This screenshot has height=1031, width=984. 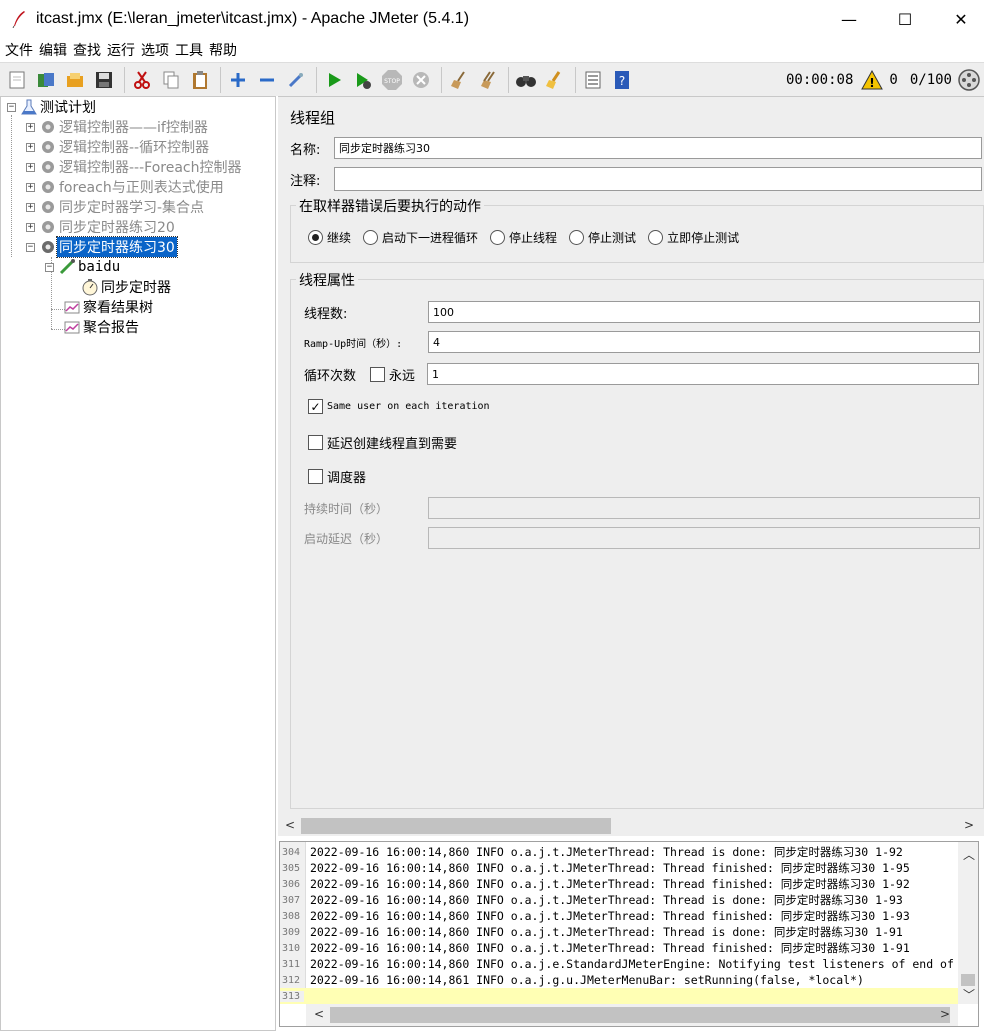 I want to click on delay-checkbox, so click(x=315, y=442).